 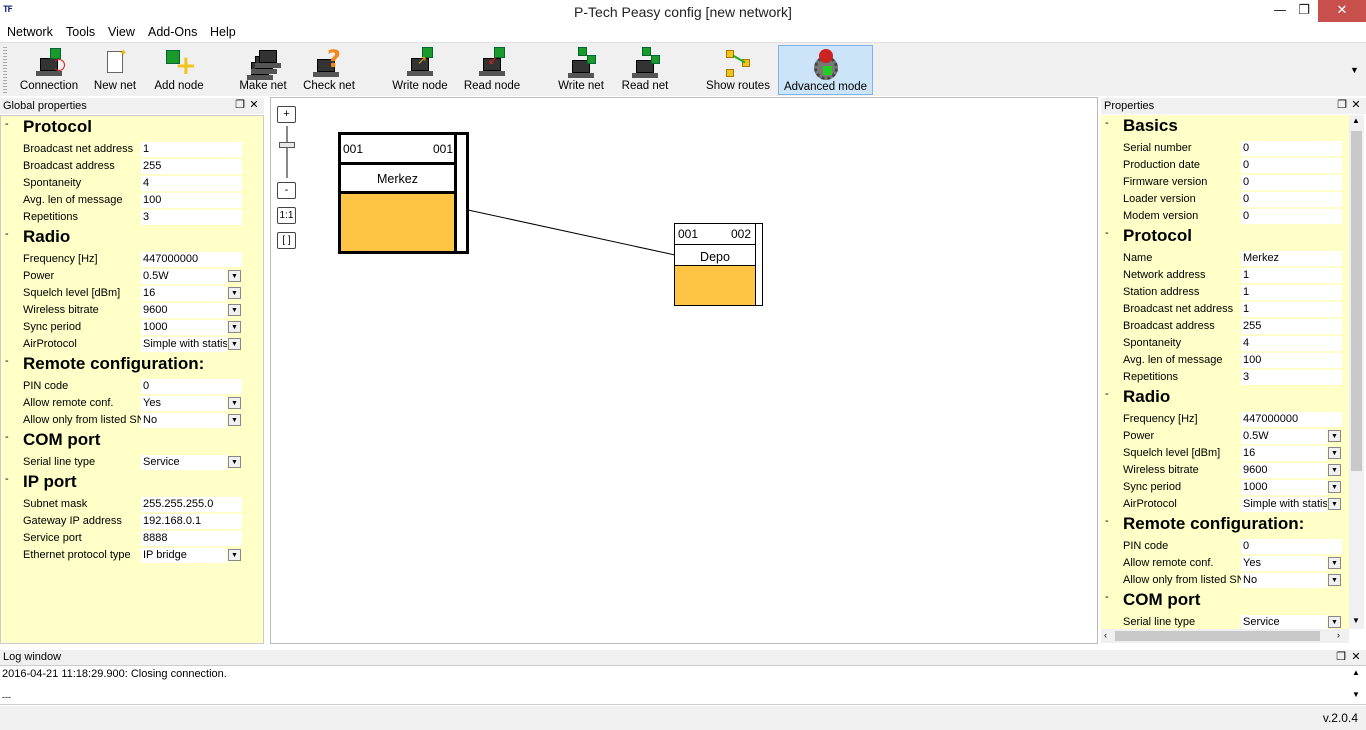 I want to click on properties-vertical-scrollbar: ▲ ▼, so click(x=1356, y=372).